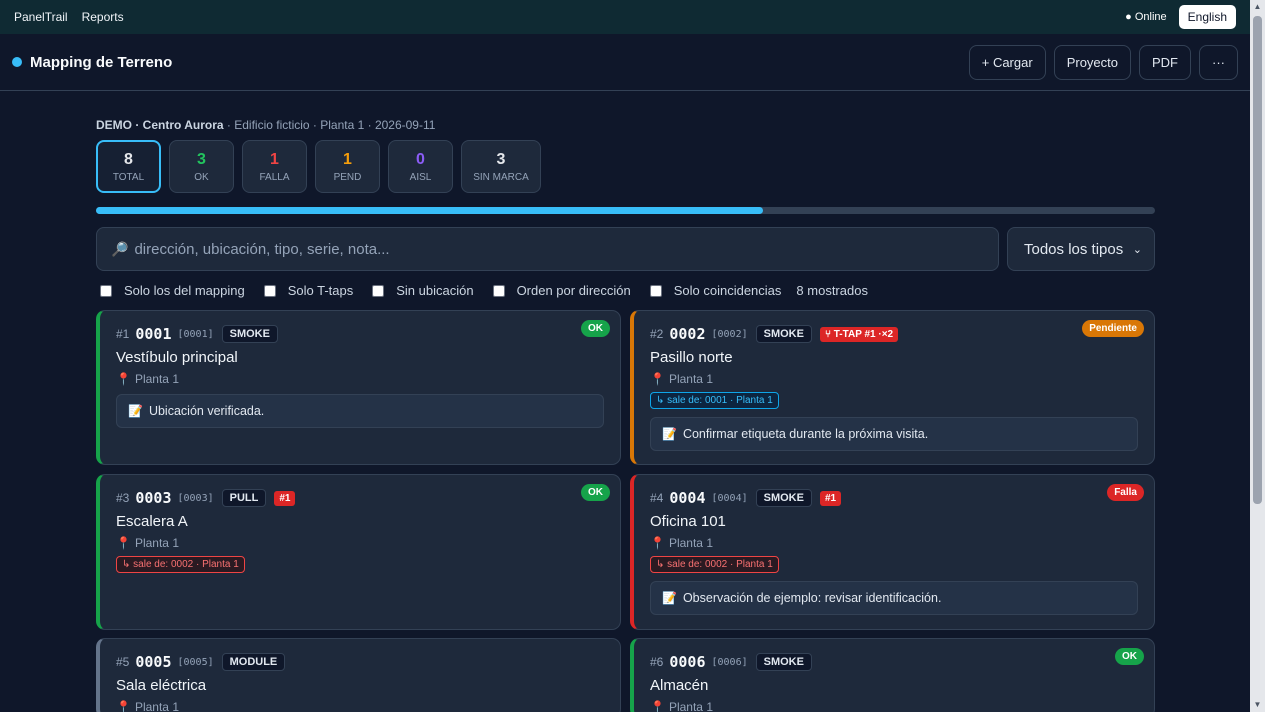 This screenshot has width=1265, height=712. I want to click on stat-ok: 3 OK, so click(201, 166).